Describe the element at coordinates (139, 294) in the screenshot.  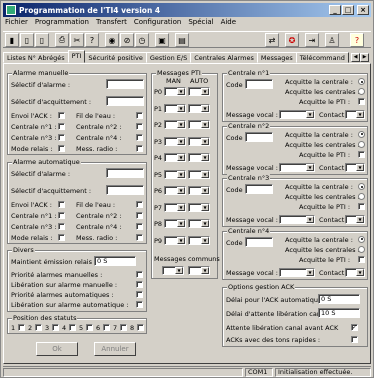
I see `priorite-automatiques-checkbox` at that location.